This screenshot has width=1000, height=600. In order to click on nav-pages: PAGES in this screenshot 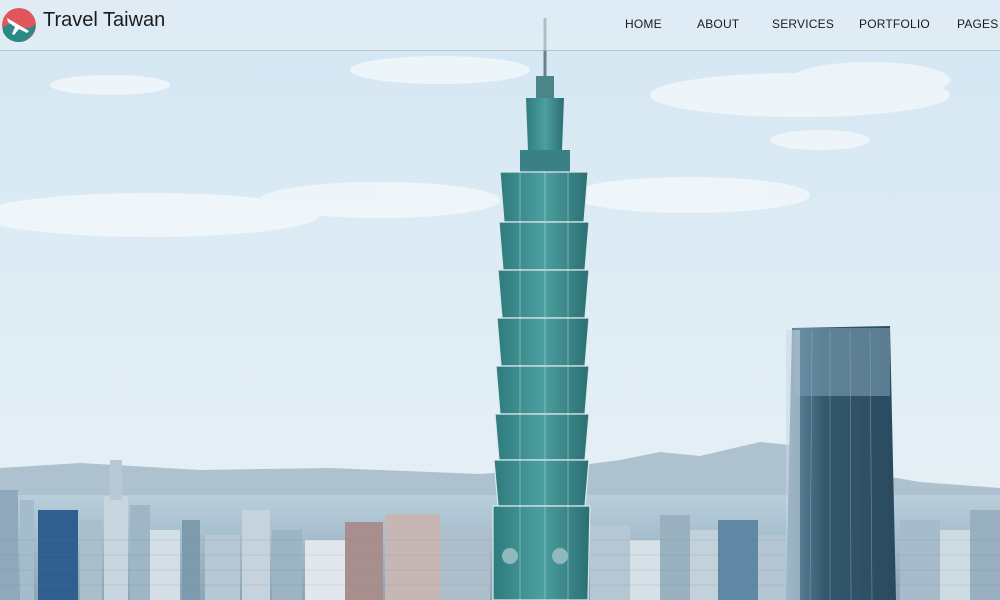, I will do `click(977, 24)`.